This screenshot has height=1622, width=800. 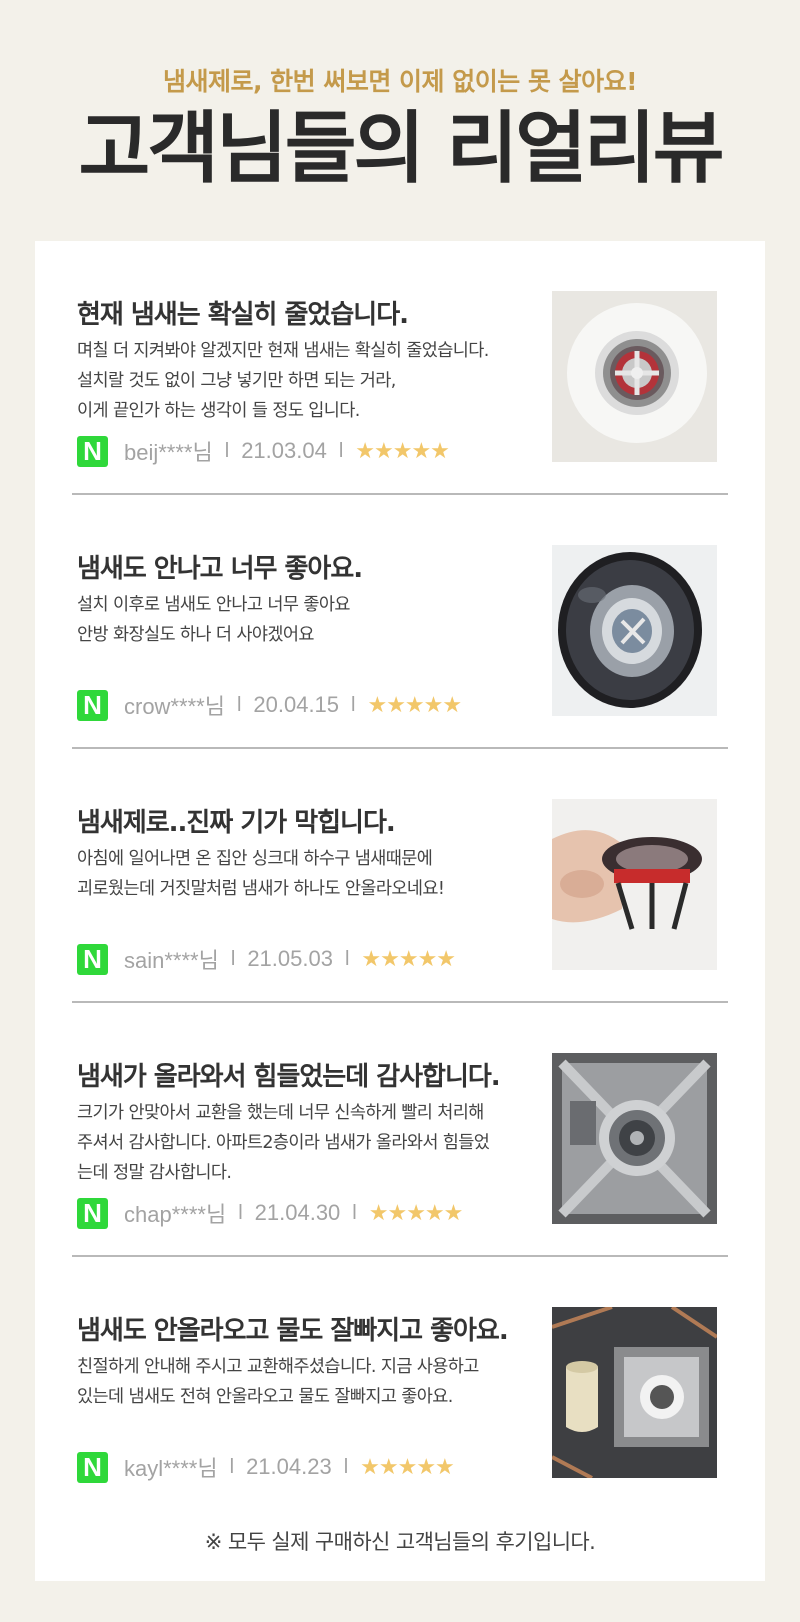 What do you see at coordinates (290, 958) in the screenshot?
I see `review-date: 21.05.03` at bounding box center [290, 958].